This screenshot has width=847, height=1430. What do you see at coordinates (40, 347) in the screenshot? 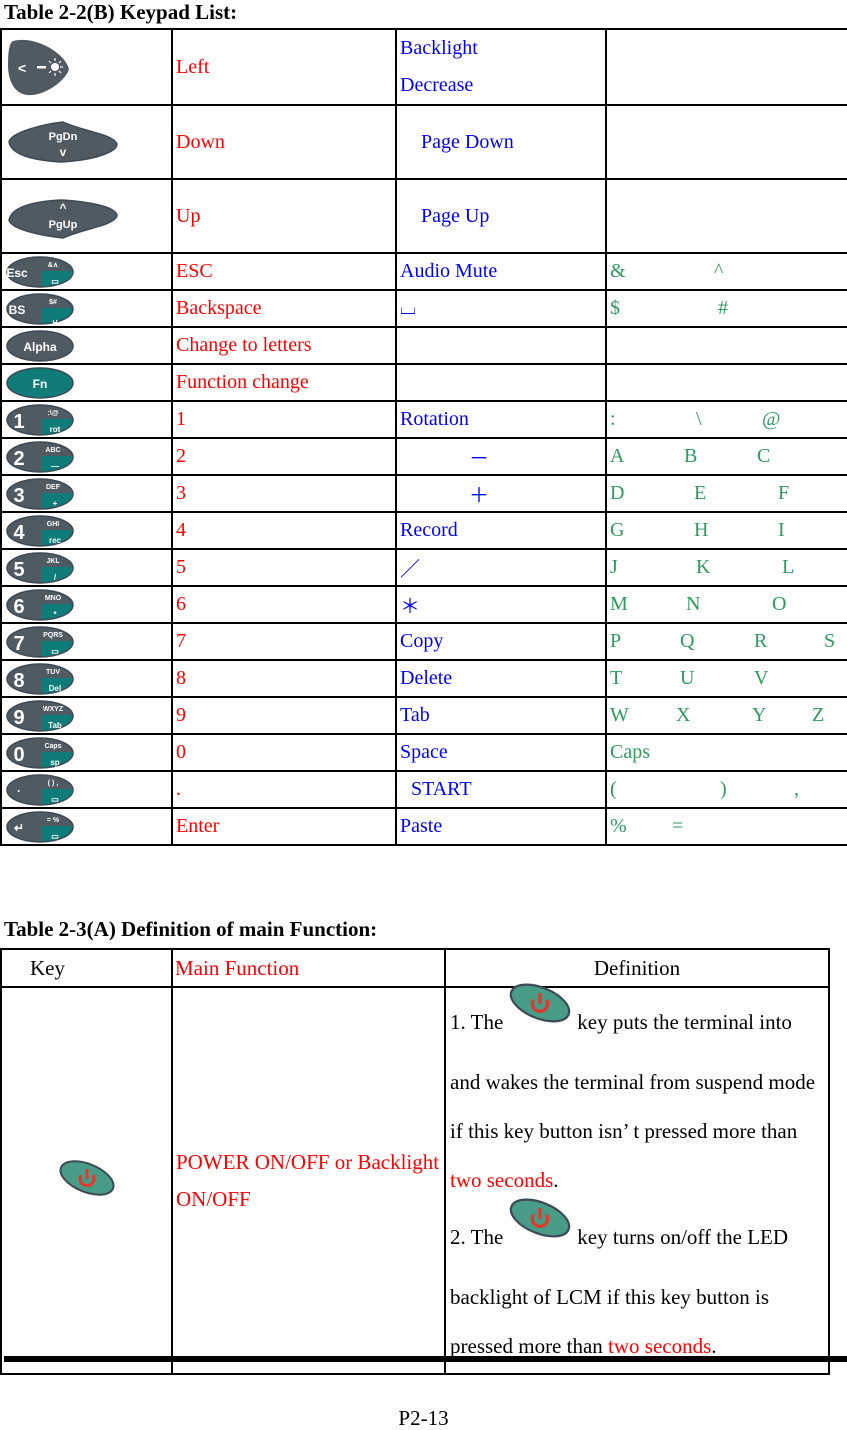
I see `svg-text: Alpha` at bounding box center [40, 347].